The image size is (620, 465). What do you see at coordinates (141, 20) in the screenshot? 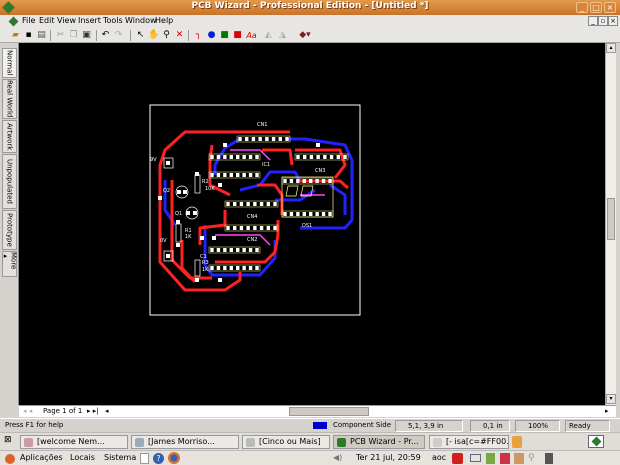
I see `menu-window: Window` at bounding box center [141, 20].